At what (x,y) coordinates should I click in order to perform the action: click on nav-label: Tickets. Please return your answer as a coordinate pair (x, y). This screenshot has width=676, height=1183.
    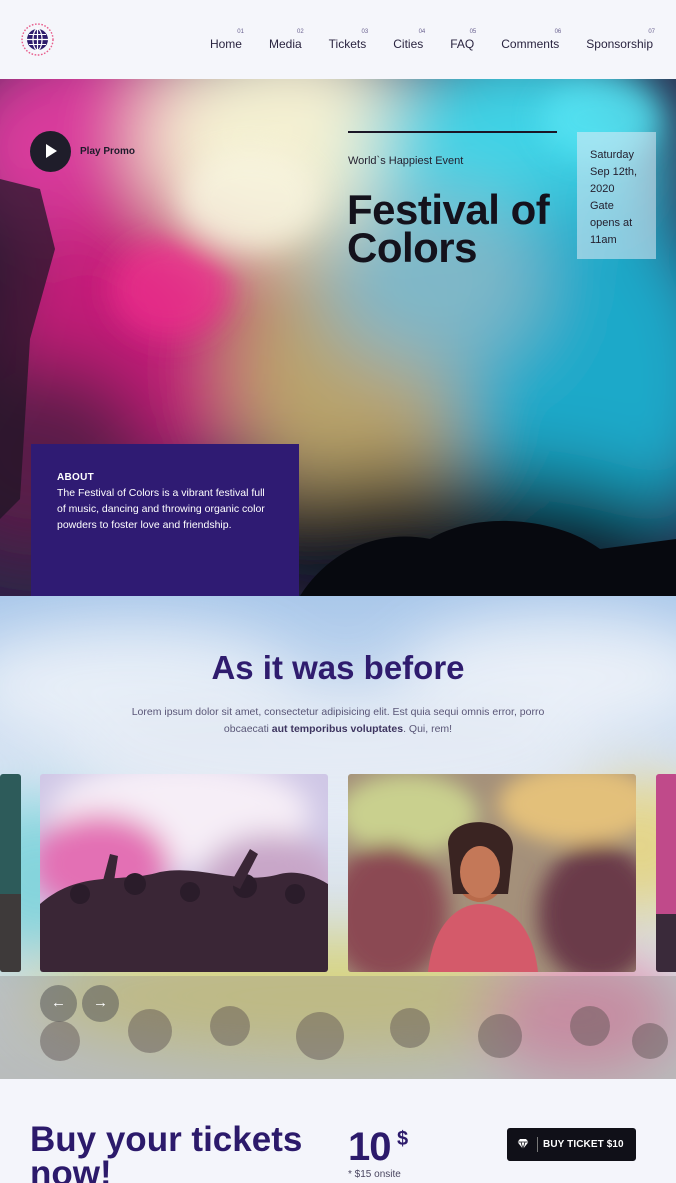
    Looking at the image, I should click on (347, 44).